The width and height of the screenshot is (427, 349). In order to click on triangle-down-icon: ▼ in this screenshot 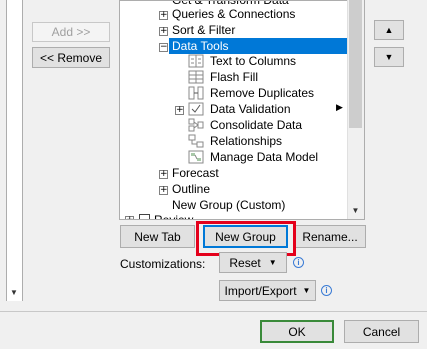, I will do `click(389, 57)`.